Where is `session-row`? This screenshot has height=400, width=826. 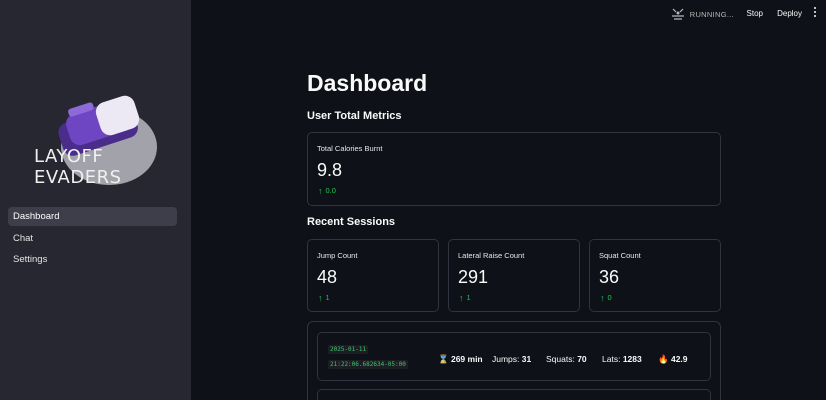
session-row is located at coordinates (514, 394).